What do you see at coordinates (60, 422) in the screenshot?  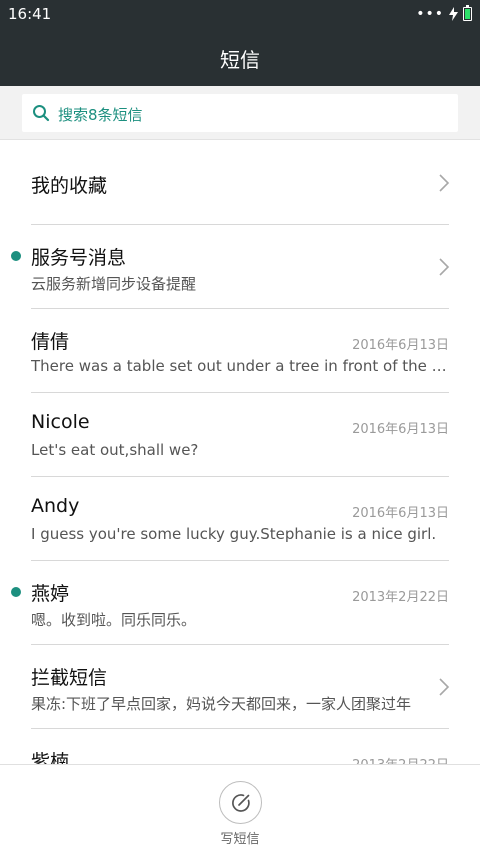 I see `contact-name: Nicole` at bounding box center [60, 422].